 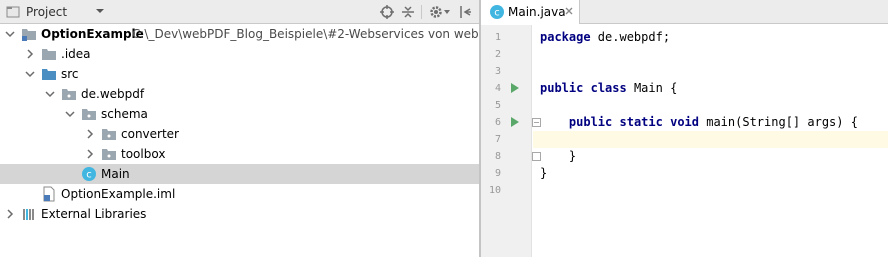 What do you see at coordinates (652, 88) in the screenshot?
I see `code-text: Main {` at bounding box center [652, 88].